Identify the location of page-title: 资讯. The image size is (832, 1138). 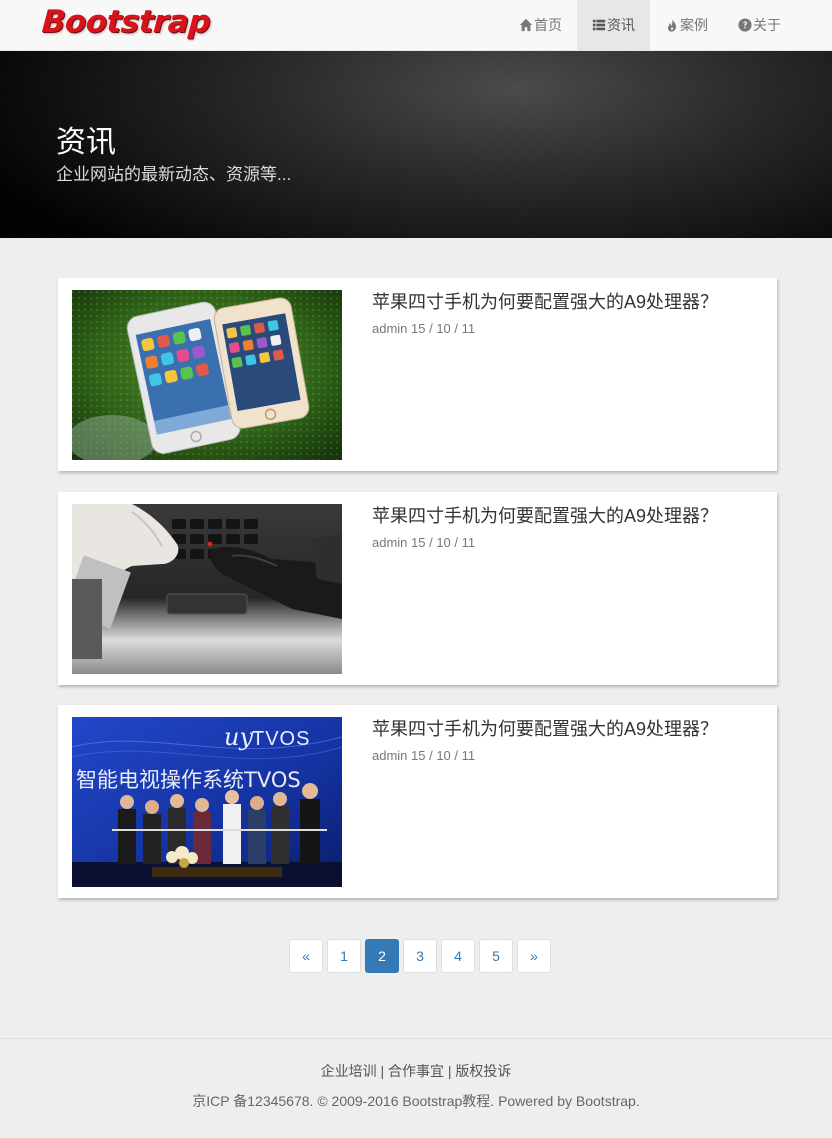
(86, 142).